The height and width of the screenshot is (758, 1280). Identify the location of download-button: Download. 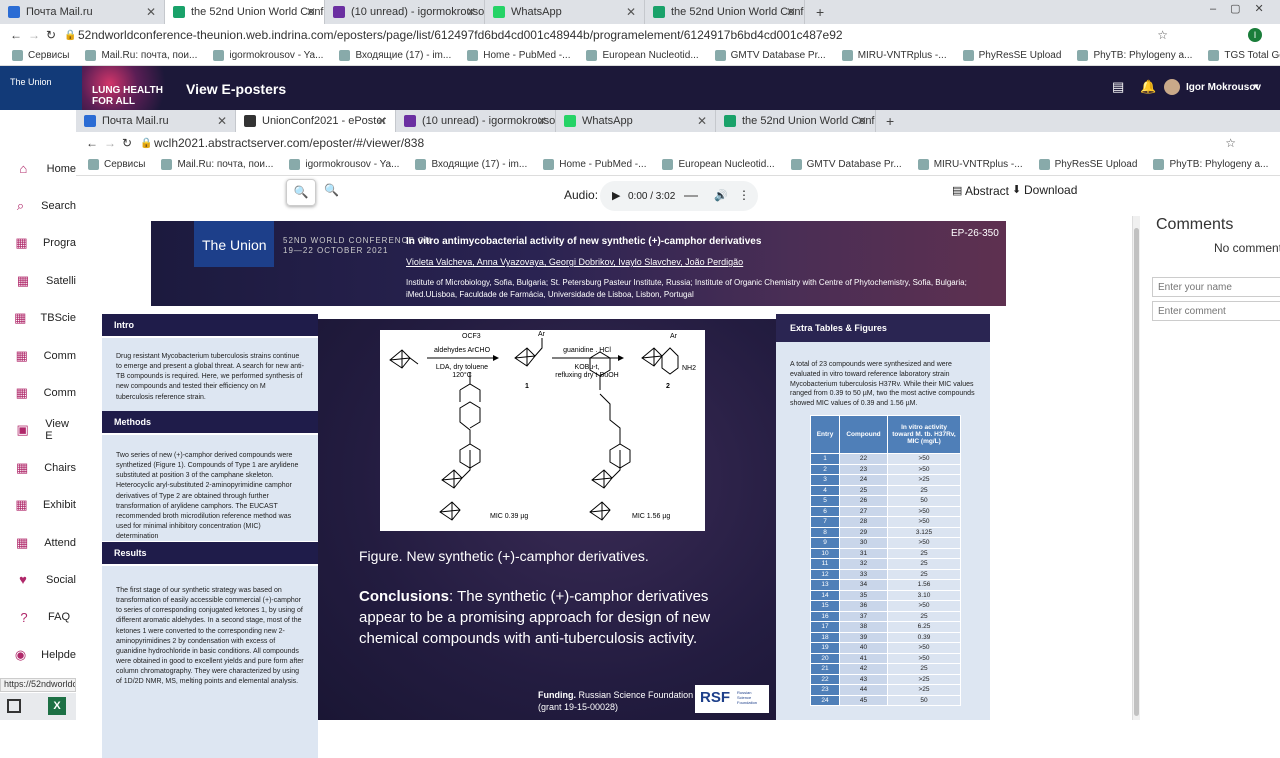
(1050, 190).